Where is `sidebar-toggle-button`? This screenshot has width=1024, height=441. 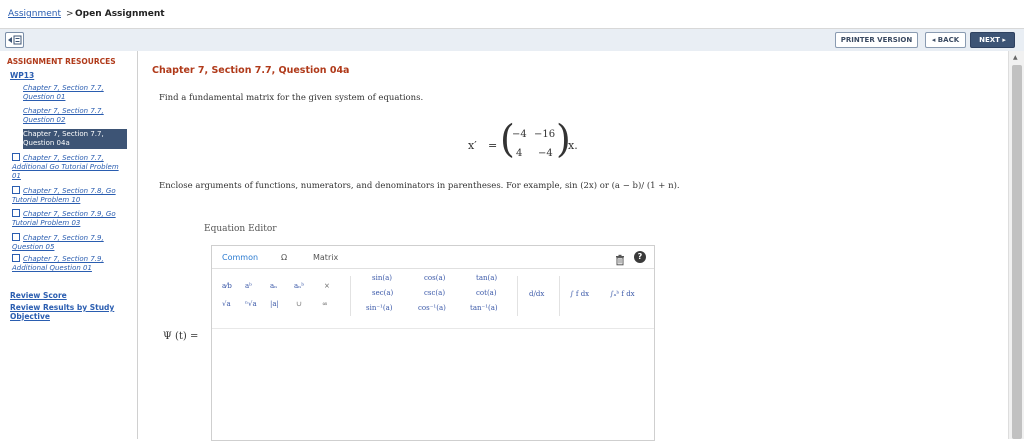 sidebar-toggle-button is located at coordinates (14, 40).